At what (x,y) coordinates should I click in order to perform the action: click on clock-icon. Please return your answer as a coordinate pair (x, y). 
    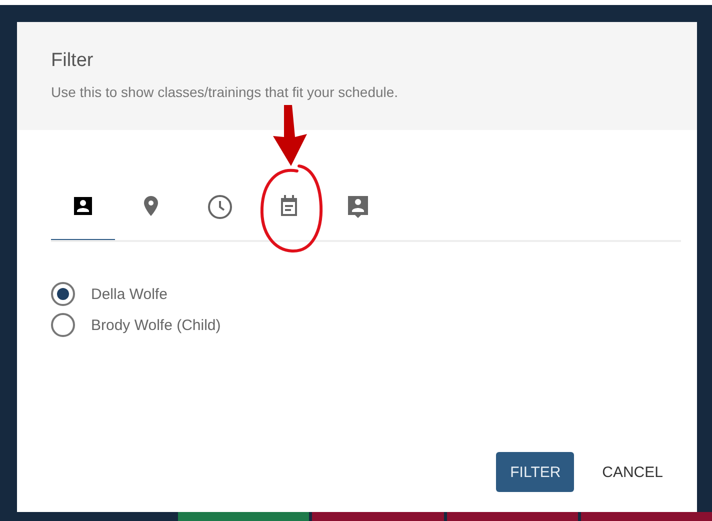
    Looking at the image, I should click on (219, 207).